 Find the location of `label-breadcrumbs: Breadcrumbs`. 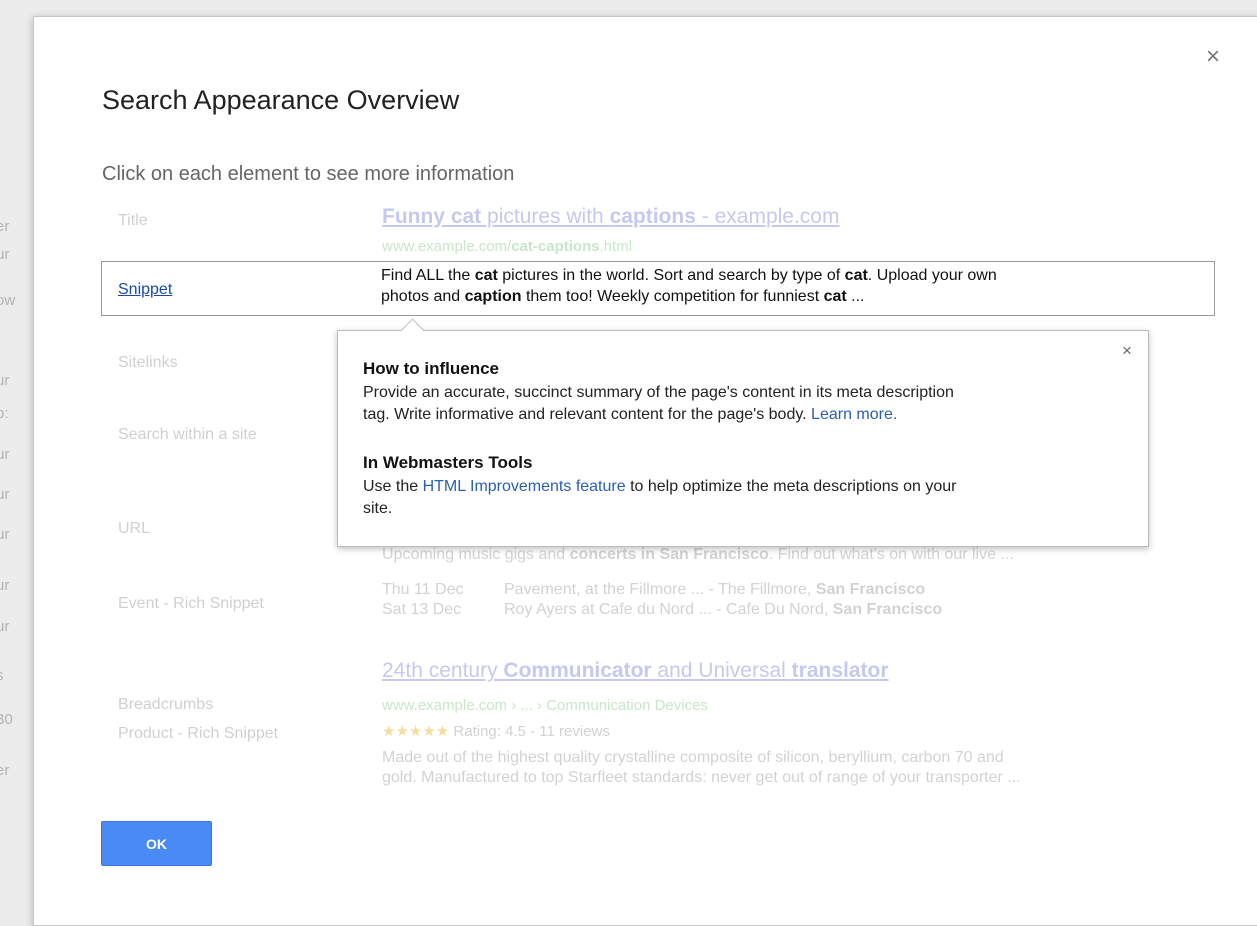

label-breadcrumbs: Breadcrumbs is located at coordinates (165, 705).